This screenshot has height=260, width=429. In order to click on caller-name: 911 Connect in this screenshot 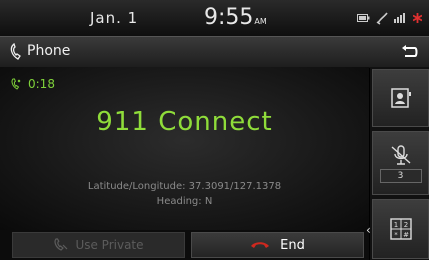, I will do `click(184, 122)`.